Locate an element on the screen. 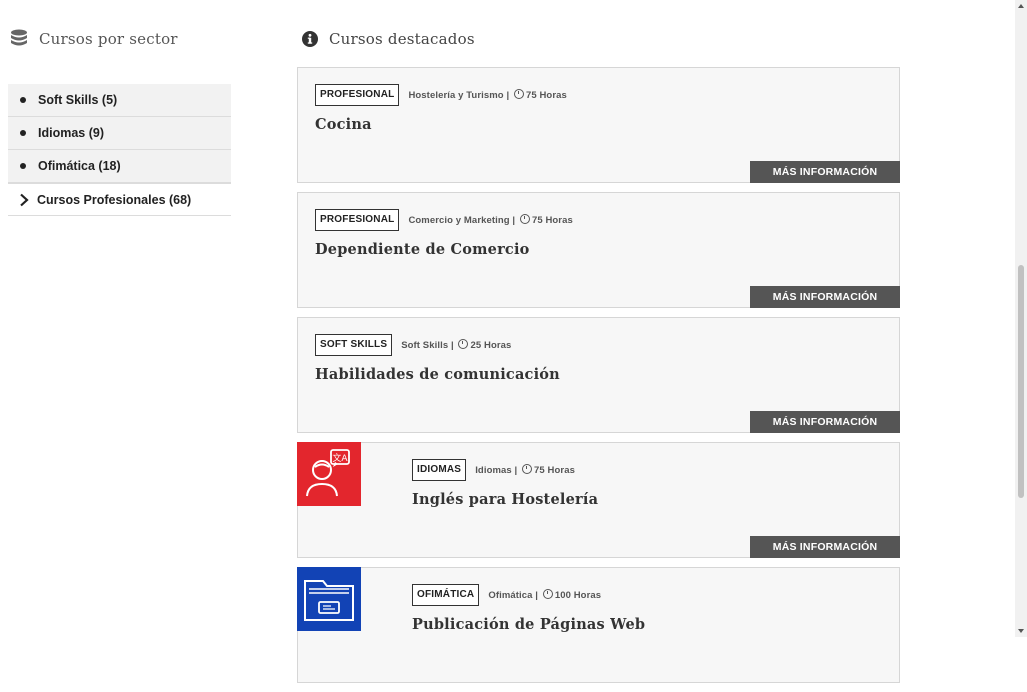  course-meta: Comercio y Marketing | 75 Horas is located at coordinates (490, 220).